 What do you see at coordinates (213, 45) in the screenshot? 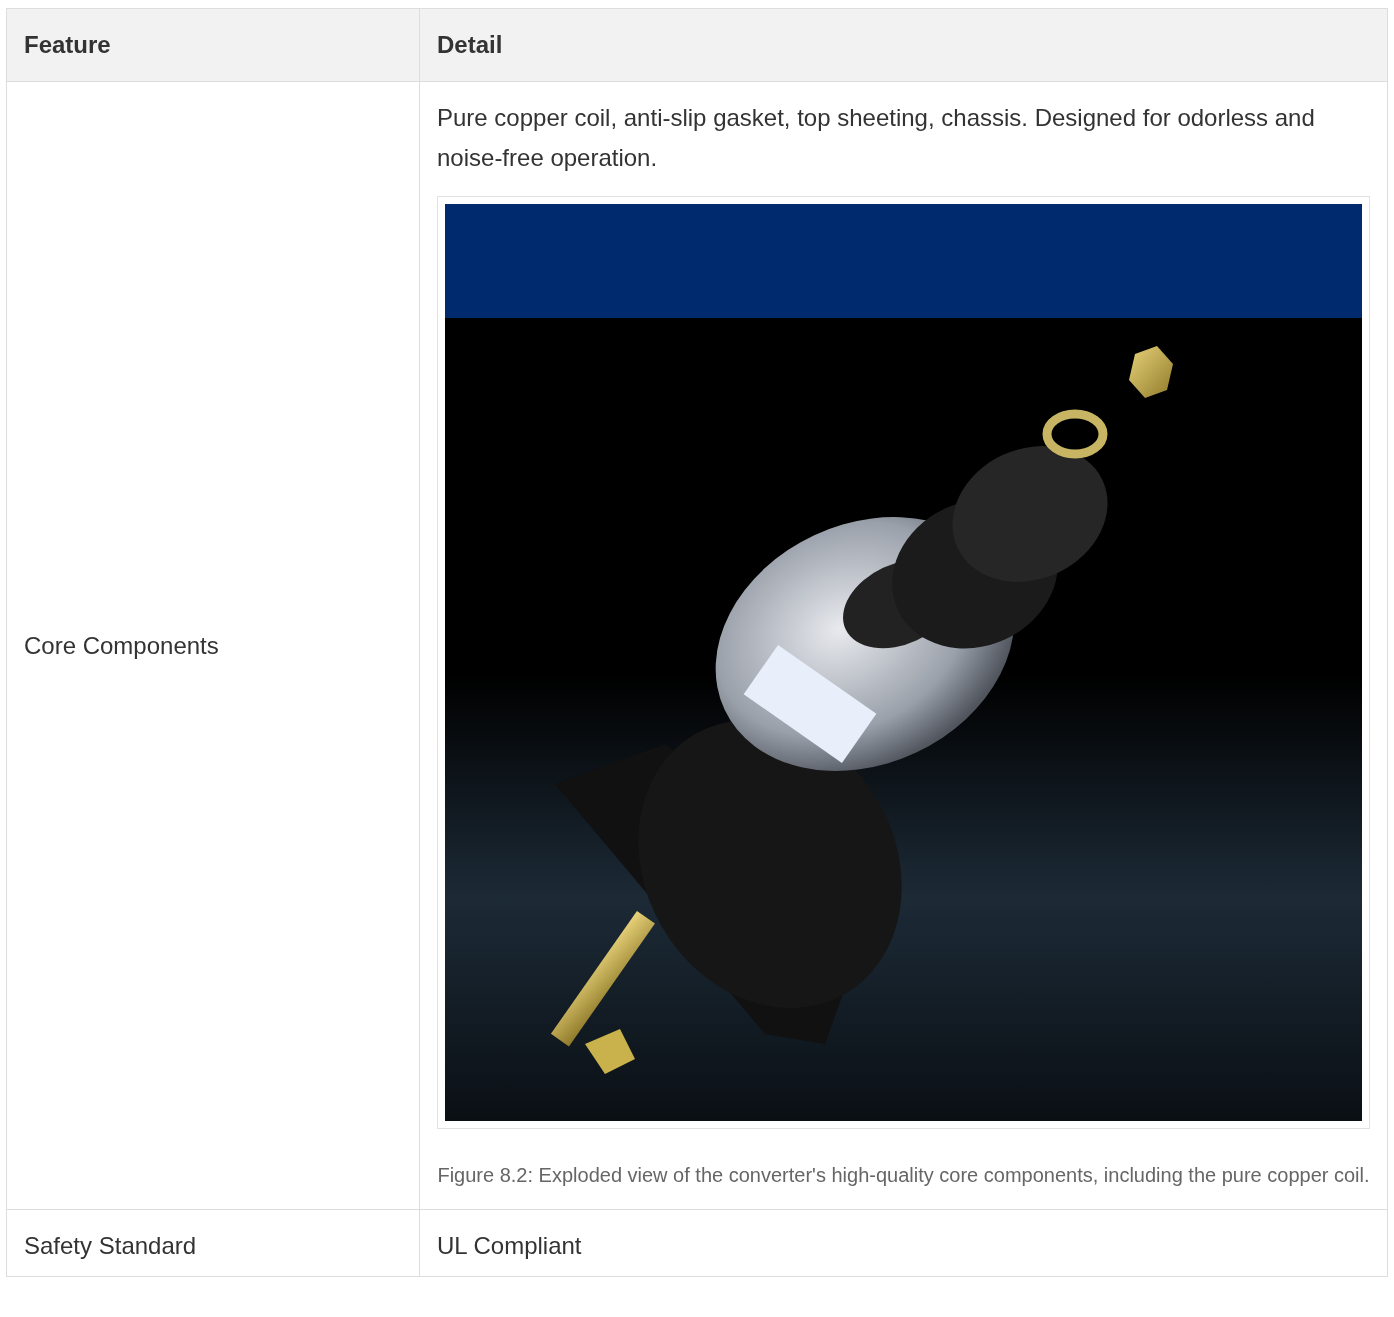
I see `header-cell: Feature` at bounding box center [213, 45].